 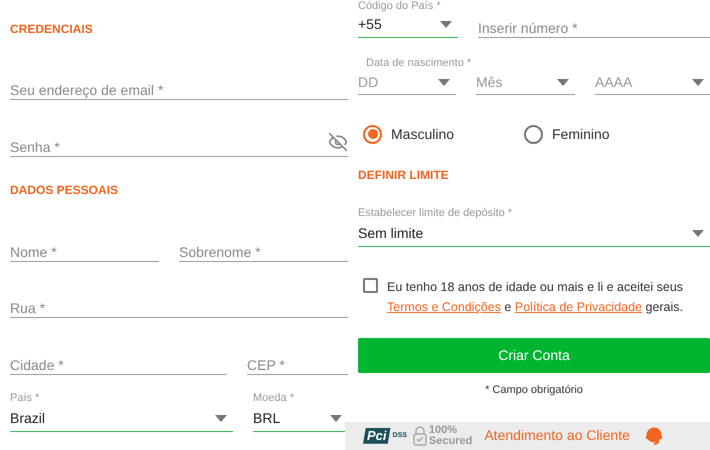 What do you see at coordinates (25, 398) in the screenshot?
I see `field-label: País *` at bounding box center [25, 398].